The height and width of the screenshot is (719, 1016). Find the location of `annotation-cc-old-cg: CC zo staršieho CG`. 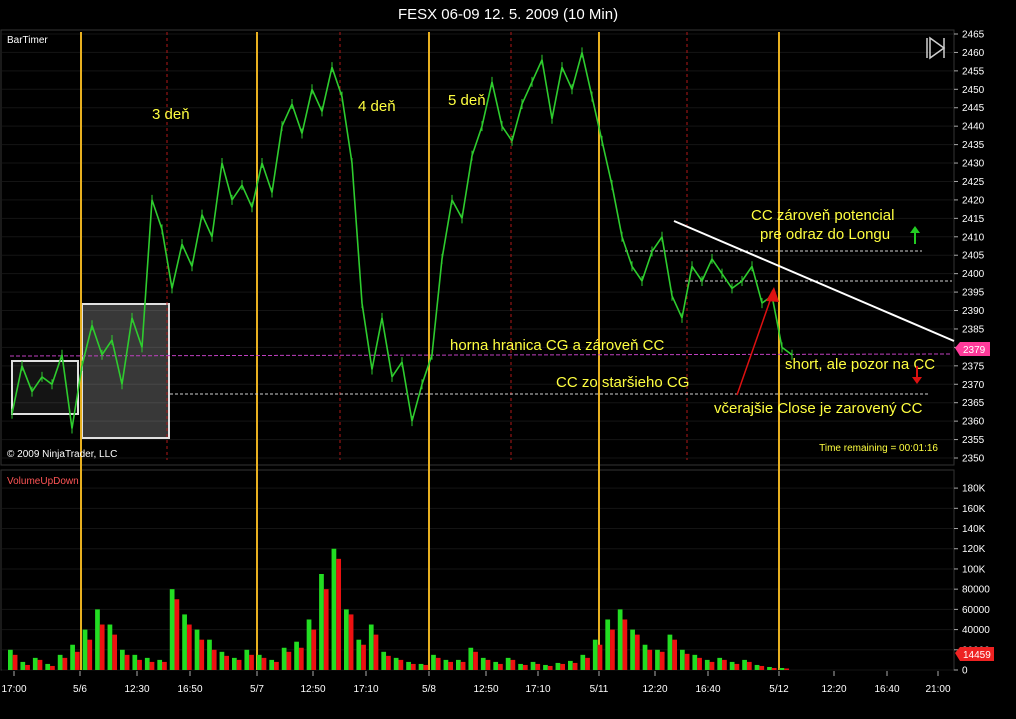

annotation-cc-old-cg: CC zo staršieho CG is located at coordinates (622, 382).